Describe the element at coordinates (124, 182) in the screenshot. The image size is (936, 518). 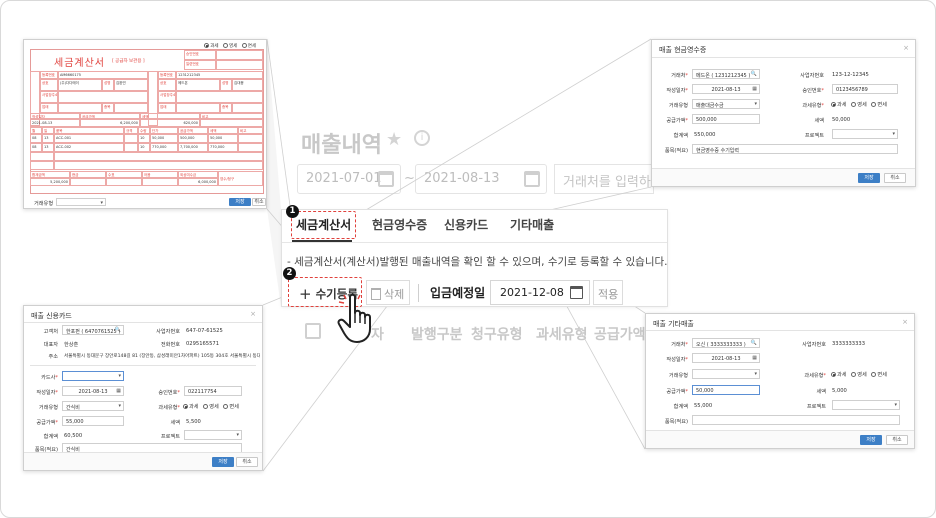
I see `check-value` at that location.